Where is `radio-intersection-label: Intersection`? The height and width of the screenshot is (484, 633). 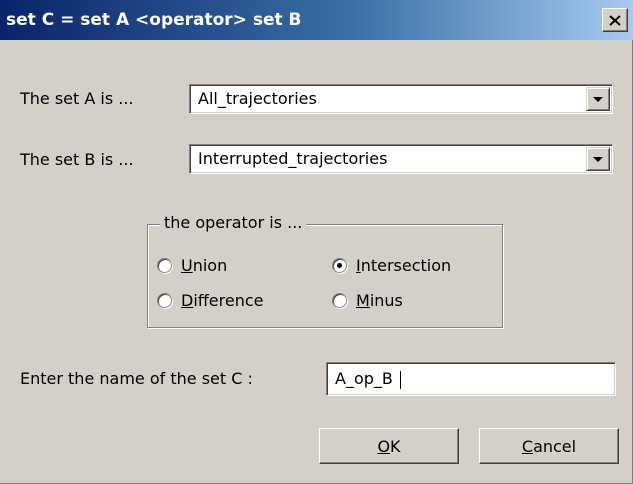
radio-intersection-label: Intersection is located at coordinates (404, 265).